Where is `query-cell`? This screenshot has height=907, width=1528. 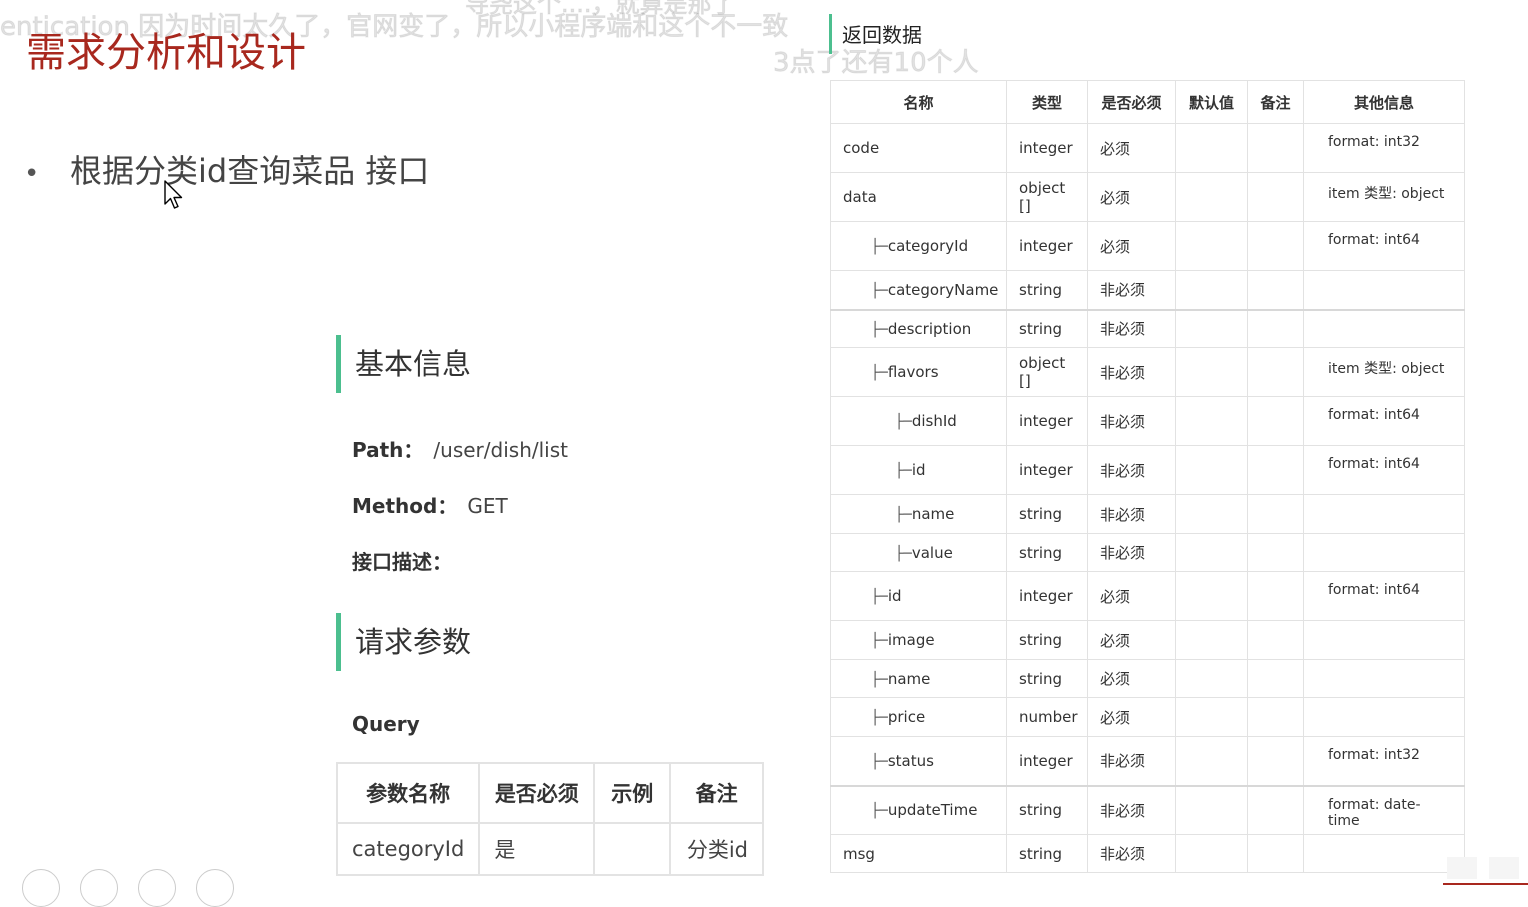 query-cell is located at coordinates (632, 849).